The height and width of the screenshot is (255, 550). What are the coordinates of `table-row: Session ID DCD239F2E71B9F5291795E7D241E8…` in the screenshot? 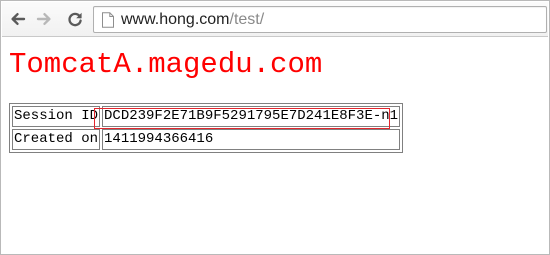 It's located at (206, 116).